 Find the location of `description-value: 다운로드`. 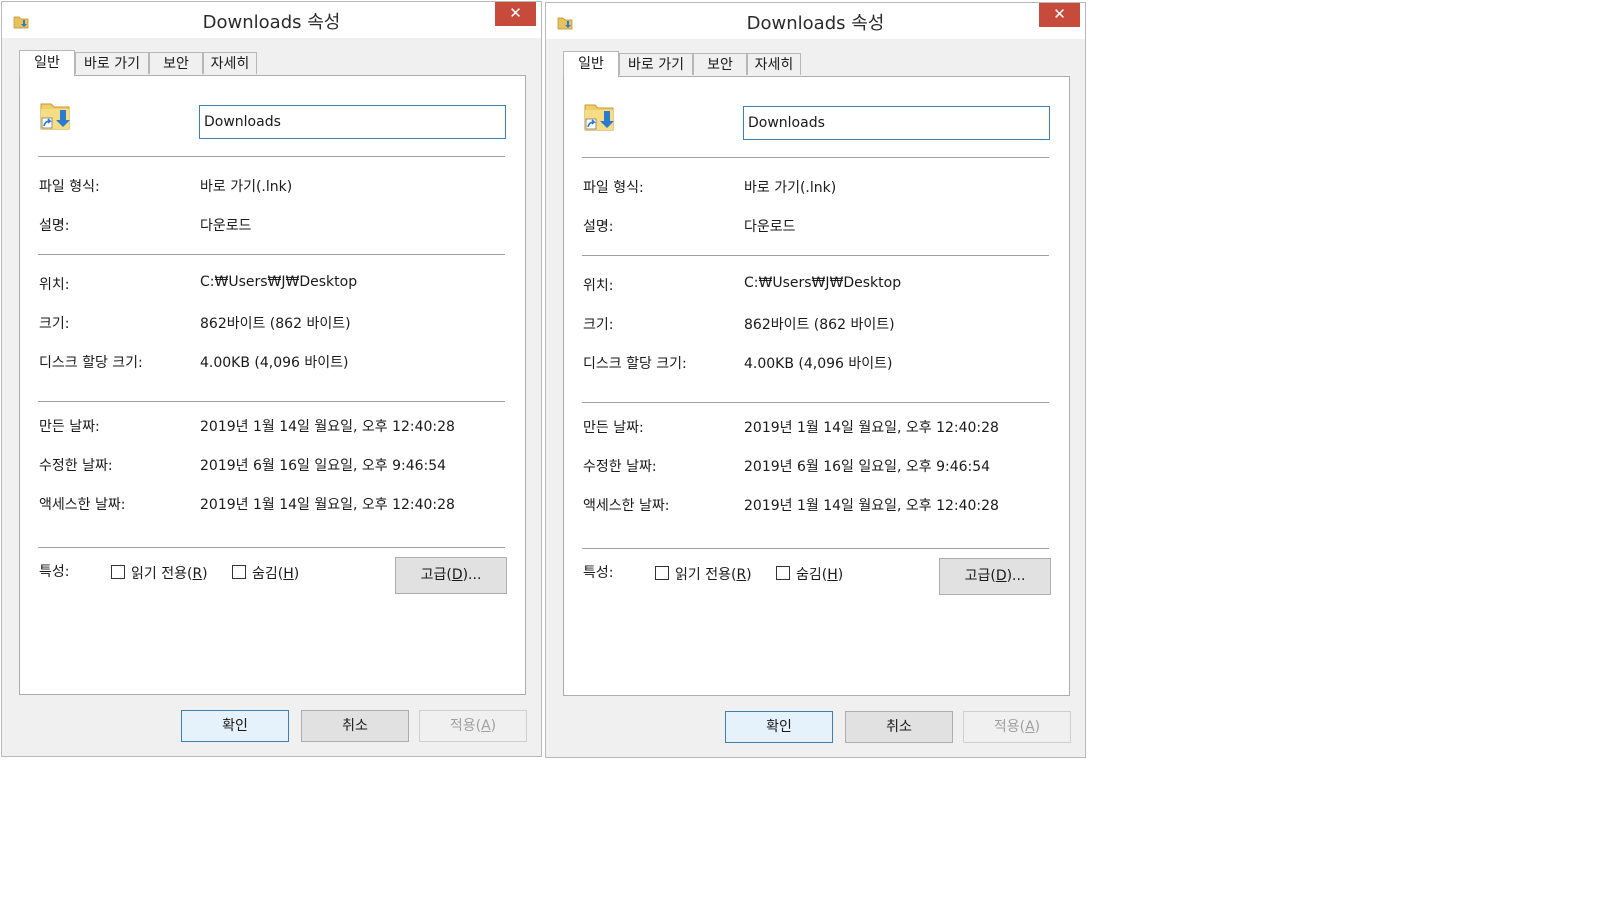

description-value: 다운로드 is located at coordinates (770, 227).